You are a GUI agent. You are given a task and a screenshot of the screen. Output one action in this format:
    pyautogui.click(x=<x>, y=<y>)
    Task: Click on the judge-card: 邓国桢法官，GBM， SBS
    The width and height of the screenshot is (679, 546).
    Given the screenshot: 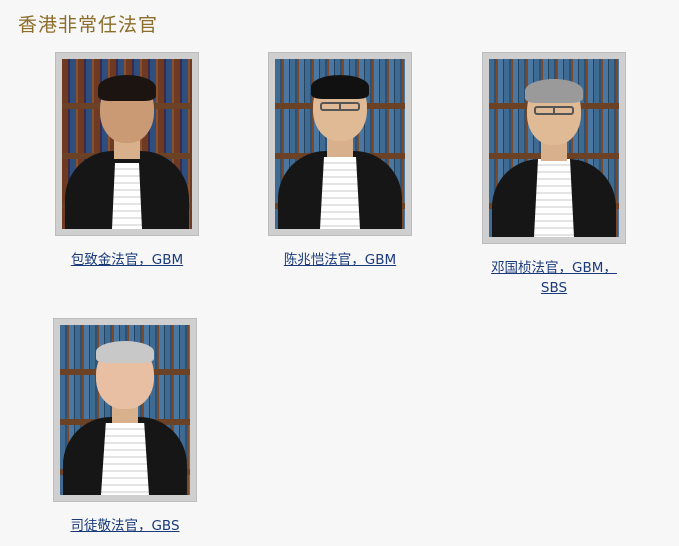 What is the action you would take?
    pyautogui.click(x=554, y=175)
    